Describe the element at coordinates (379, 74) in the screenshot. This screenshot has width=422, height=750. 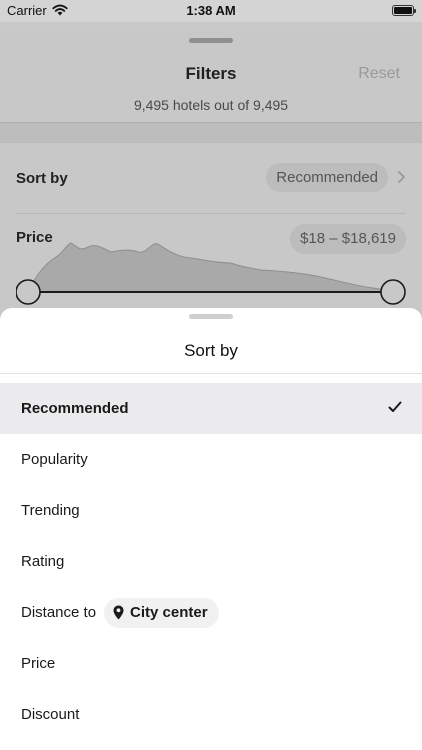
I see `reset-button: Reset` at that location.